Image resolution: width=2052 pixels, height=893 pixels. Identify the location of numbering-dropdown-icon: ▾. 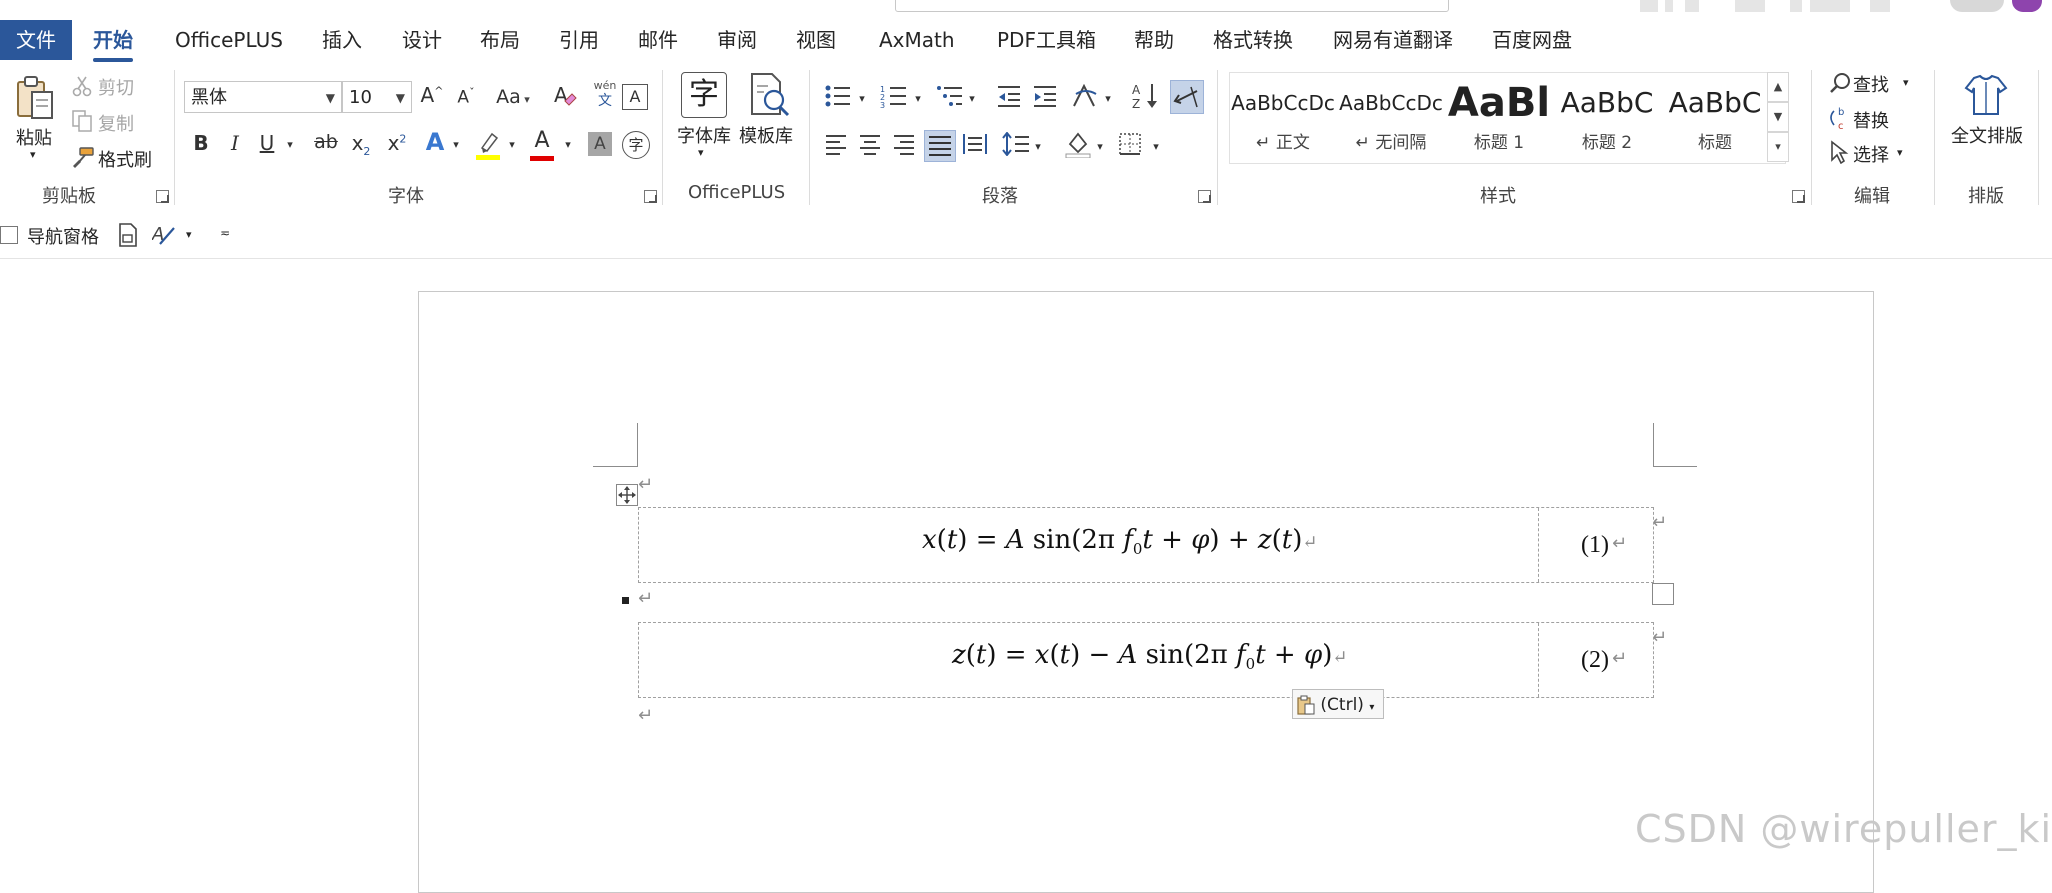
(918, 98).